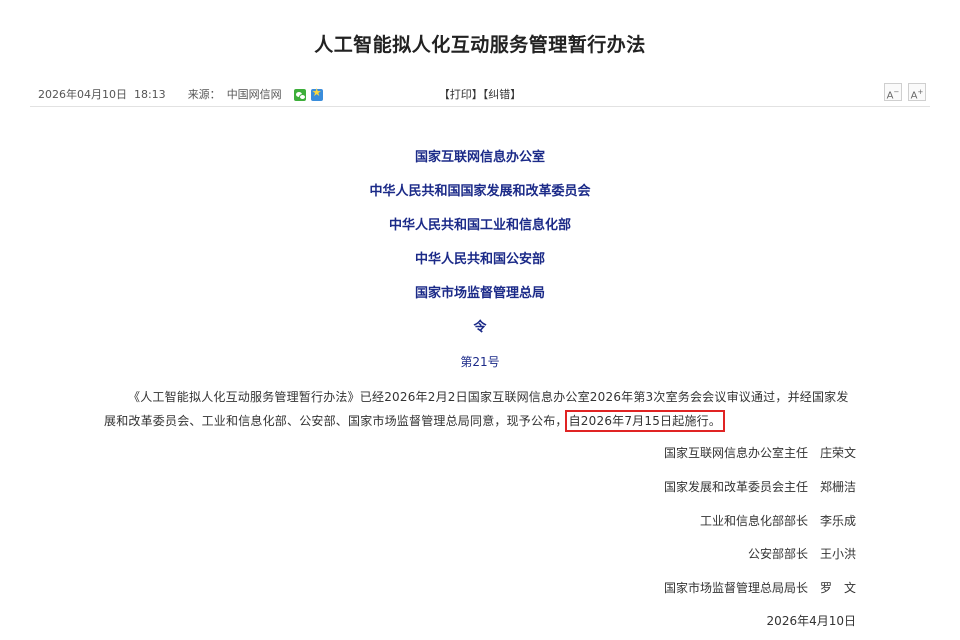 The height and width of the screenshot is (640, 960). I want to click on signatory-title: 国家市场监督管理总局局长, so click(735, 588).